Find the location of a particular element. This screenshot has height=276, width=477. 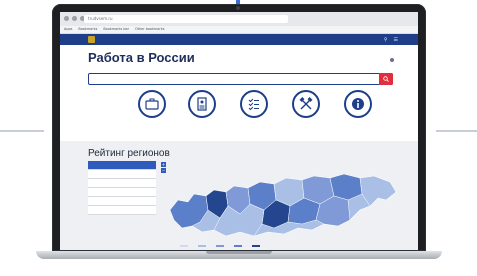

site-top-nav: ⚲ ☰ is located at coordinates (239, 39).